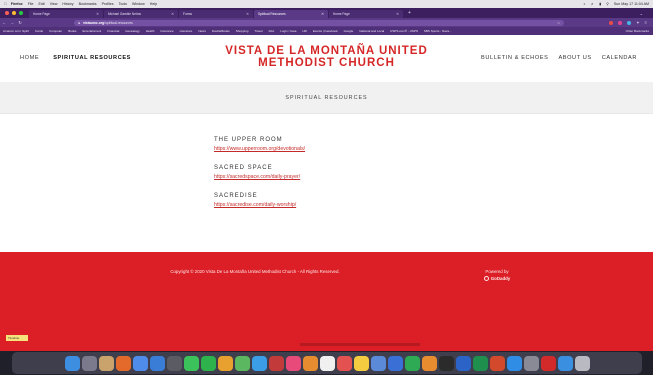 The width and height of the screenshot is (653, 375). Describe the element at coordinates (191, 363) in the screenshot. I see `messages-icon` at that location.